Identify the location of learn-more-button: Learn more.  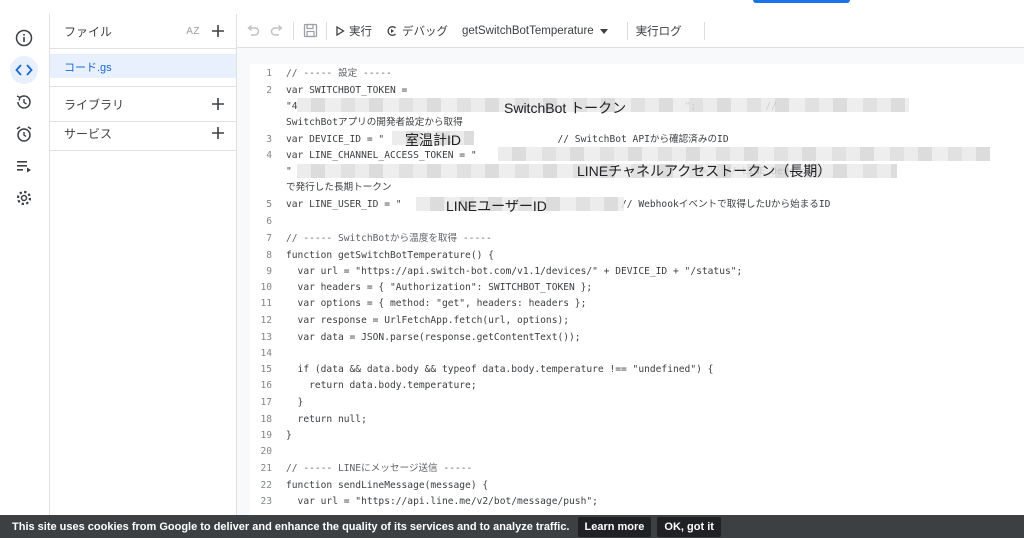
(614, 526).